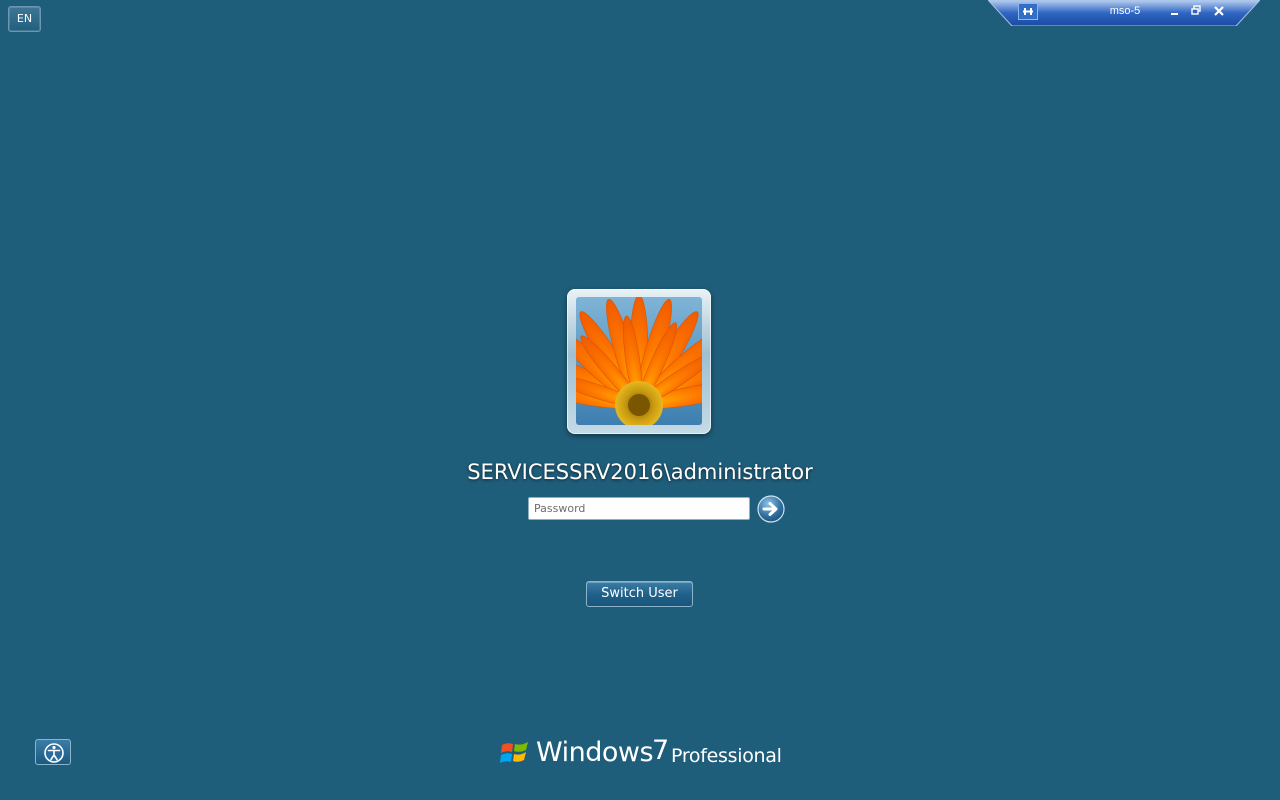 The image size is (1280, 800). I want to click on pin-icon, so click(1028, 11).